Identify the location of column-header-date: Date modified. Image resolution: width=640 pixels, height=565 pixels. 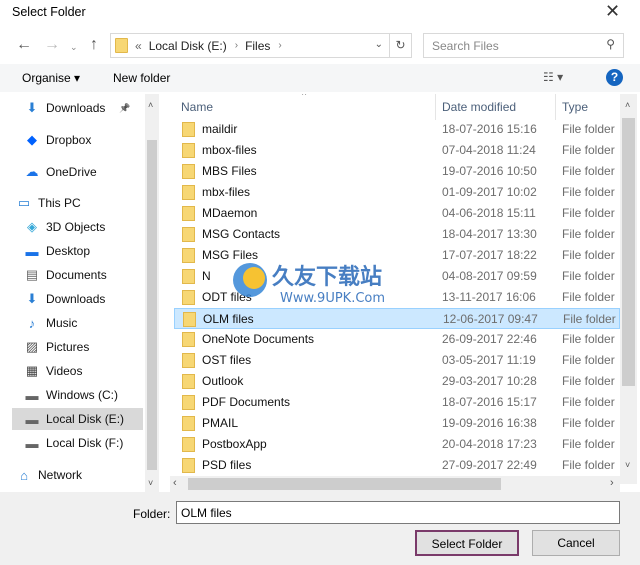
(479, 107).